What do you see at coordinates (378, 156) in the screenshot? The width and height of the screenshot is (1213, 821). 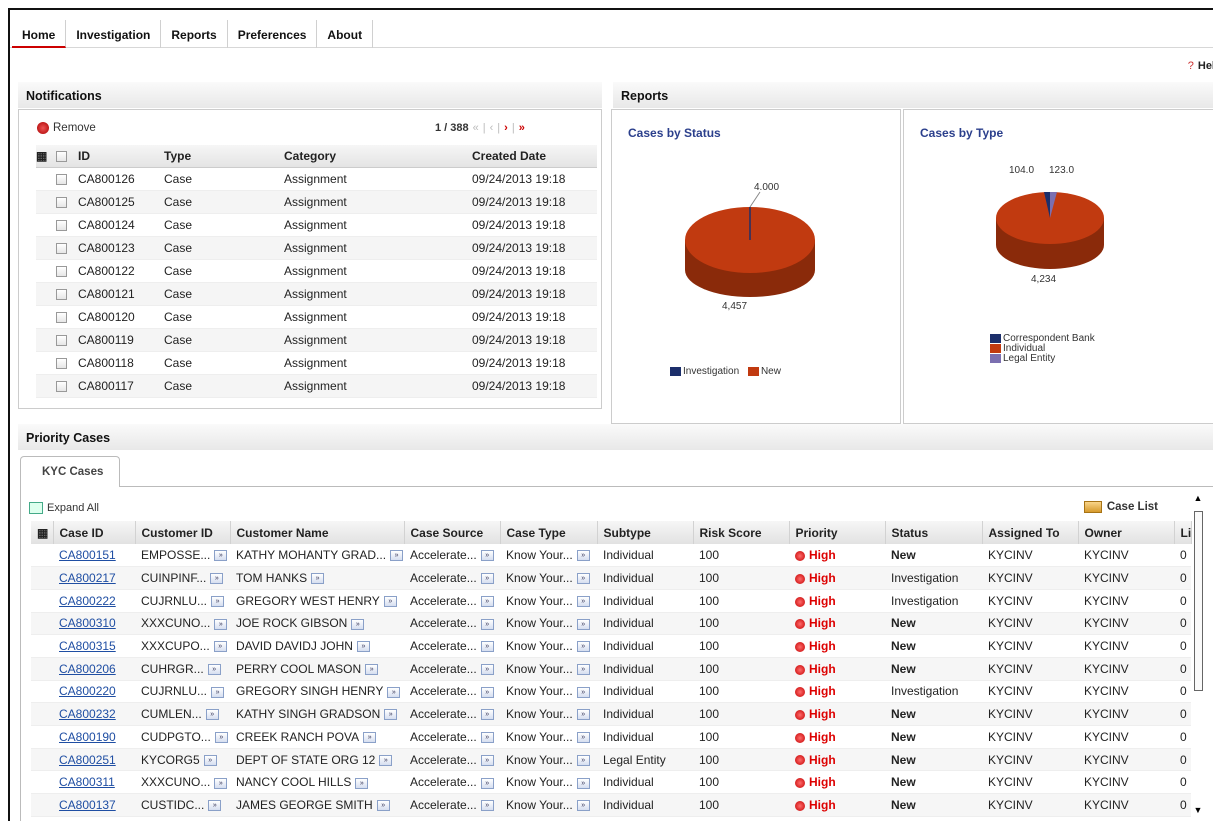 I see `col-category: Category` at bounding box center [378, 156].